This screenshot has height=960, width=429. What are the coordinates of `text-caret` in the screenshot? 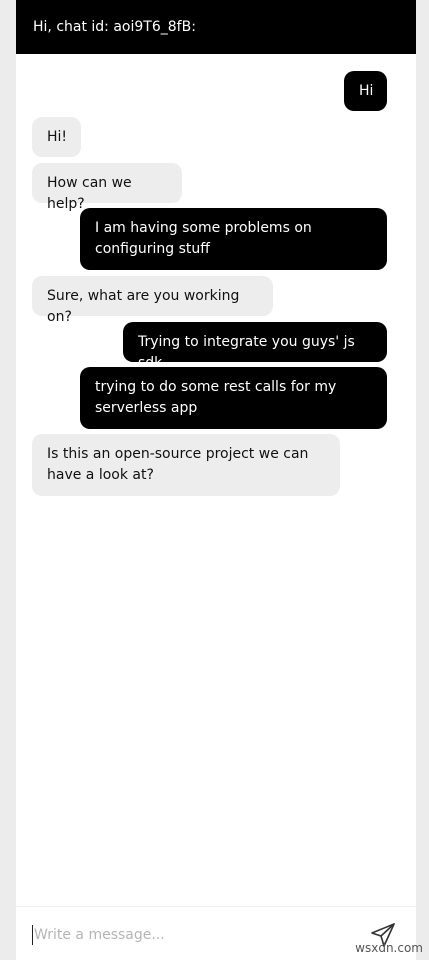 It's located at (32, 935).